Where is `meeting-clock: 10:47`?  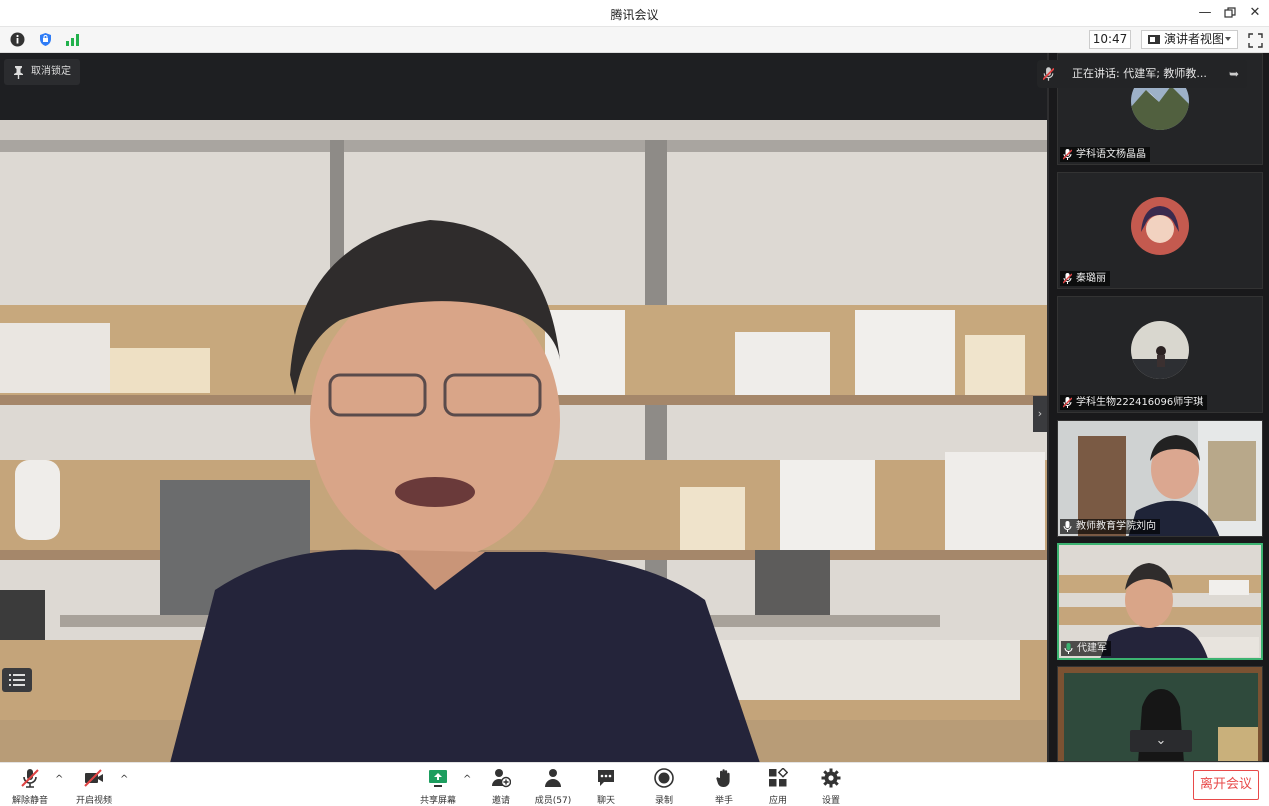 meeting-clock: 10:47 is located at coordinates (1110, 39).